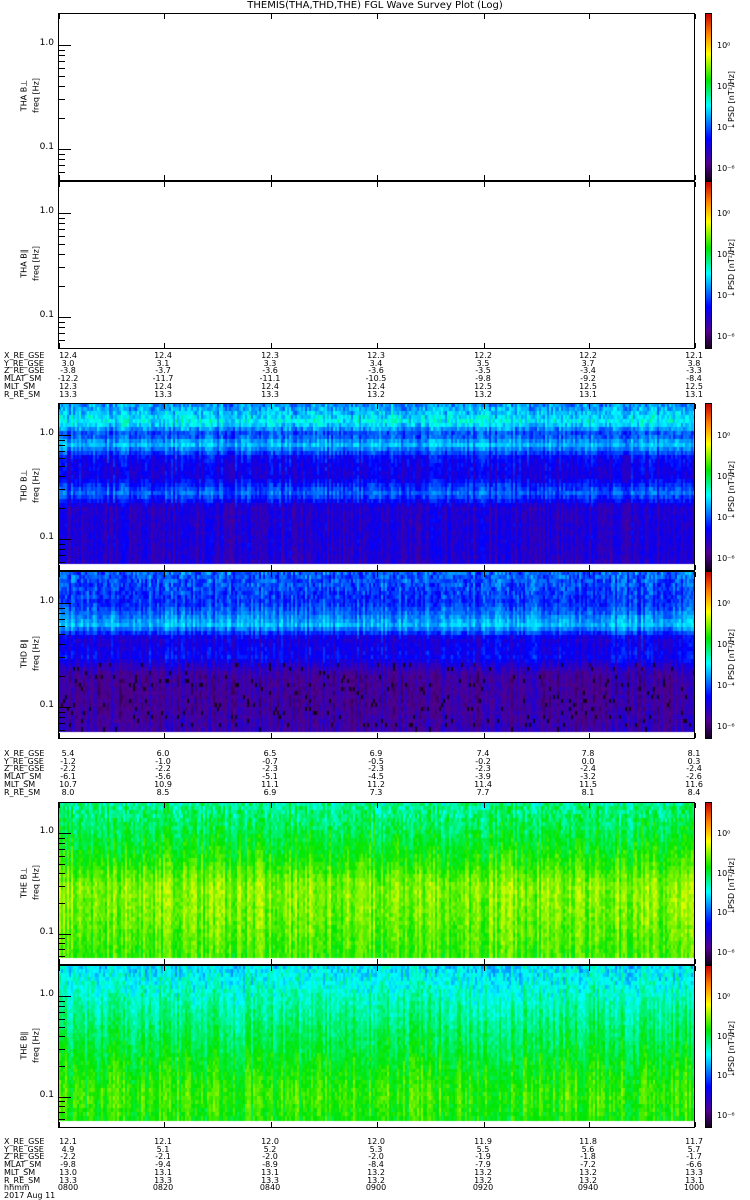 The width and height of the screenshot is (750, 1200). Describe the element at coordinates (588, 1188) in the screenshot. I see `ephemeris-value: 0940` at that location.